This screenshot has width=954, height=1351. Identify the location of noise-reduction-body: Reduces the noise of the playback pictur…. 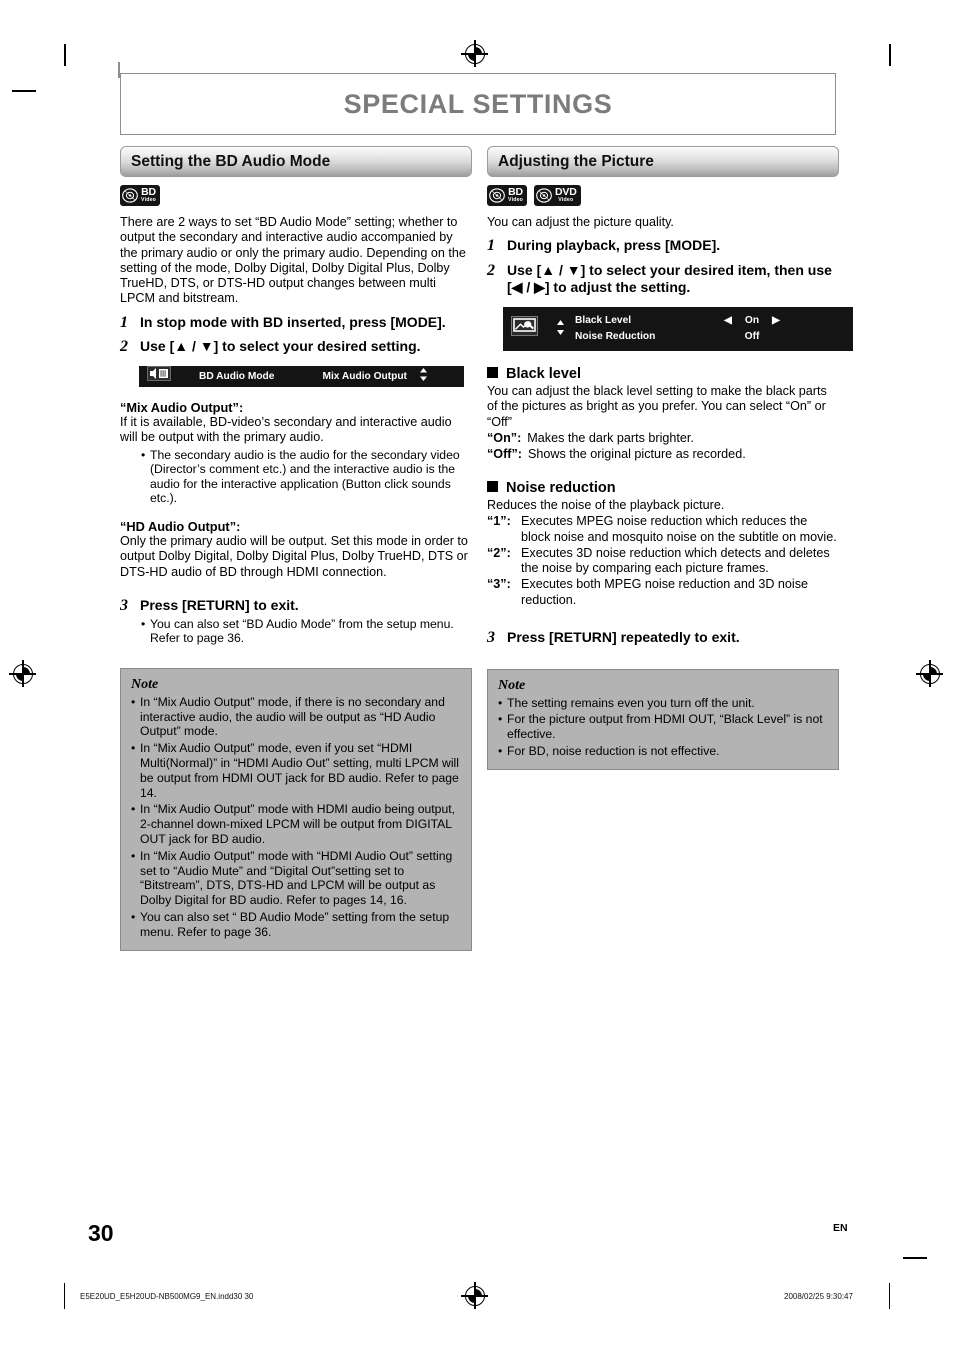
(606, 504).